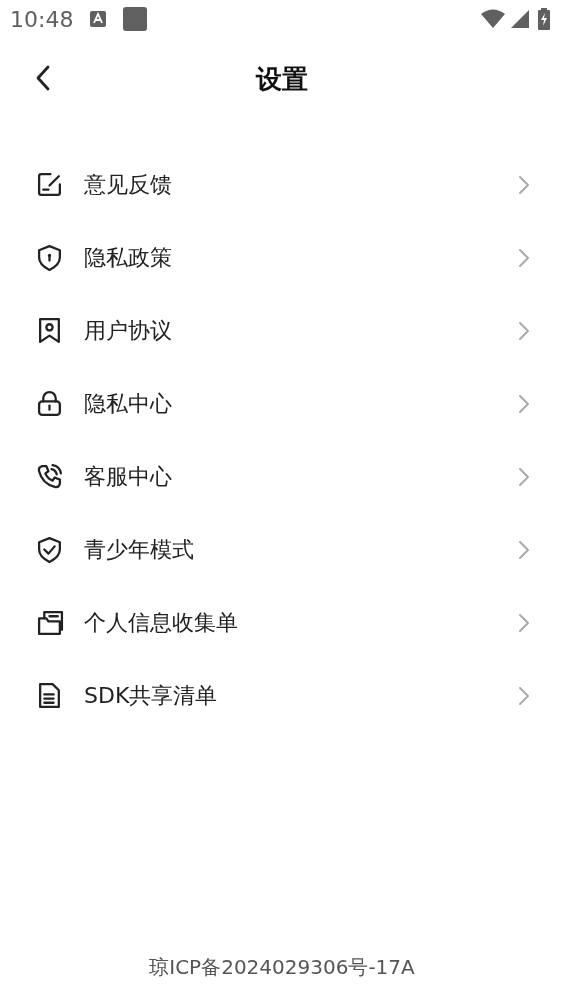  I want to click on settings-item: 意见反馈, so click(282, 184).